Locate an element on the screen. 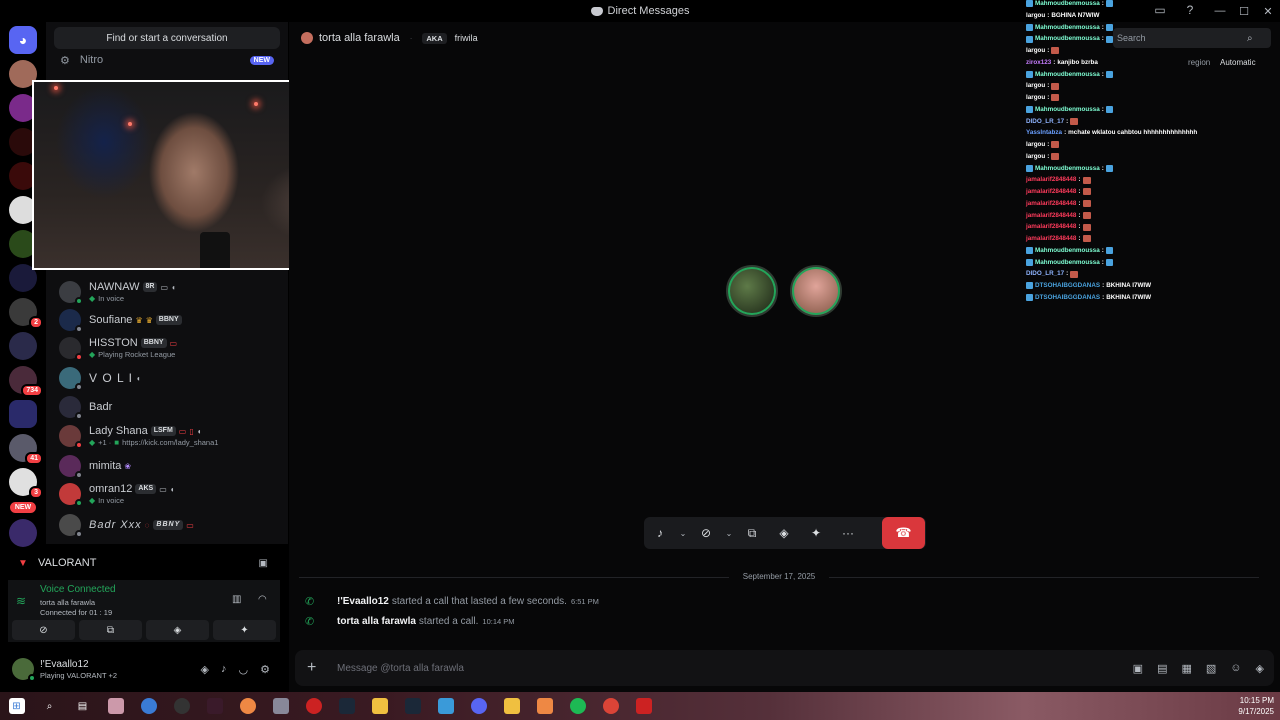 This screenshot has width=1280, height=720. message-author: torta alla farawla is located at coordinates (376, 621).